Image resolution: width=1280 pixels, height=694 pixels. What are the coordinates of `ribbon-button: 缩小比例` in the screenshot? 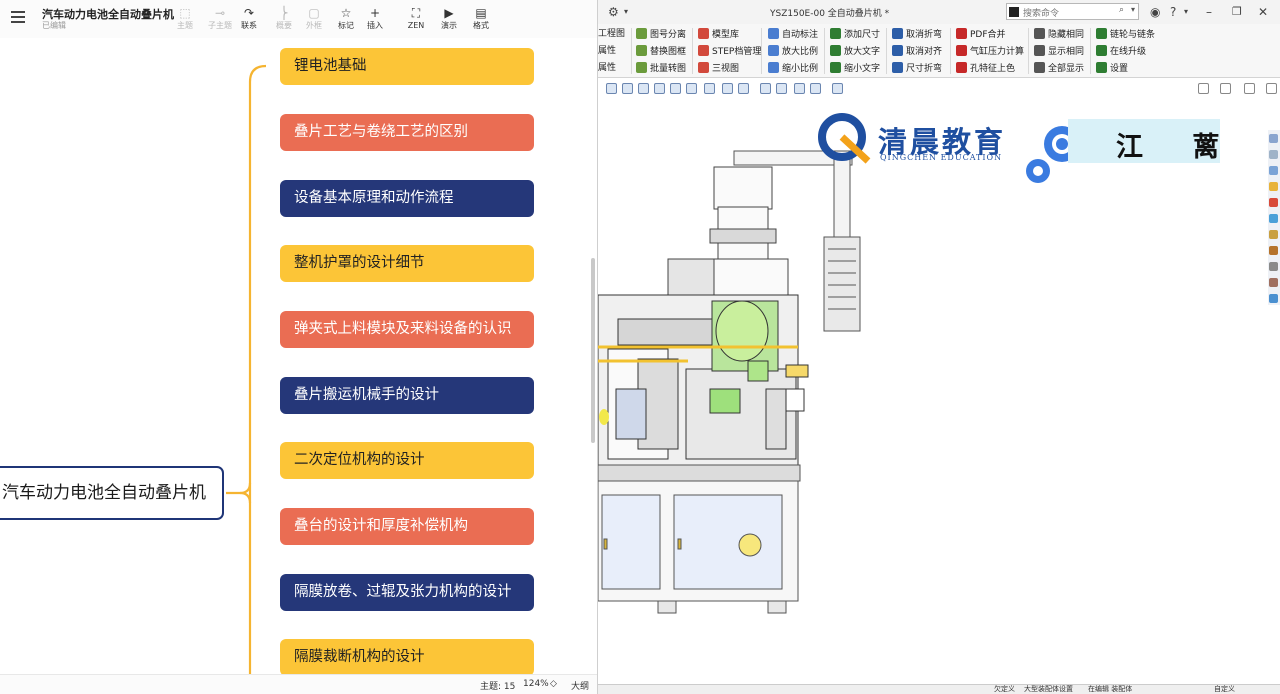 It's located at (793, 68).